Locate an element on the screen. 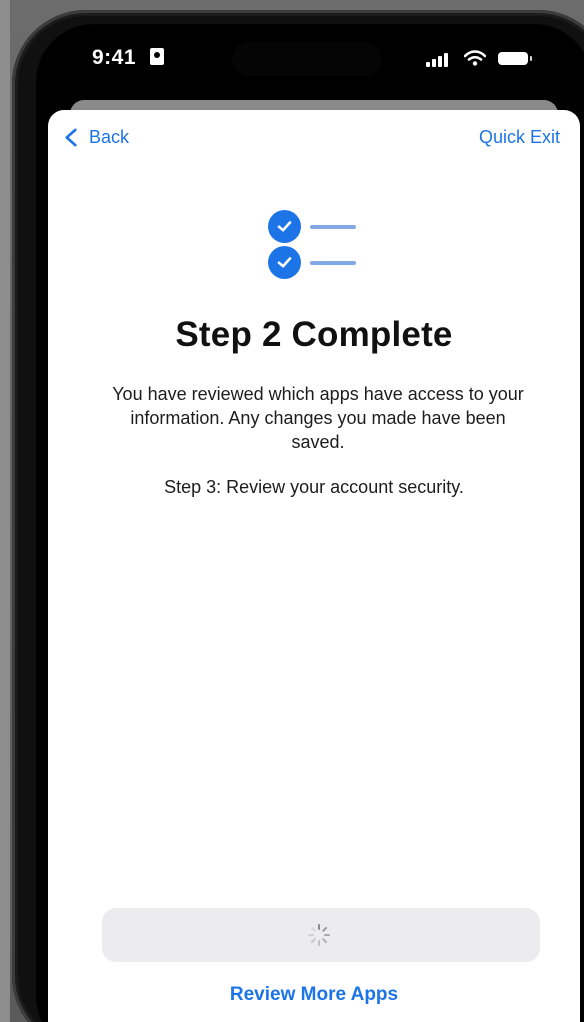 The image size is (584, 1022). background-edge is located at coordinates (5, 511).